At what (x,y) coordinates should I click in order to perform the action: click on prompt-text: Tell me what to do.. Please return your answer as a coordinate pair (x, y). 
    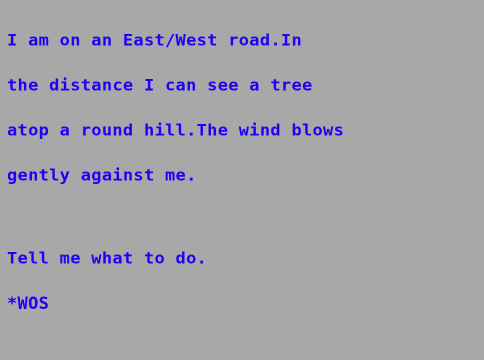
    Looking at the image, I should click on (107, 259).